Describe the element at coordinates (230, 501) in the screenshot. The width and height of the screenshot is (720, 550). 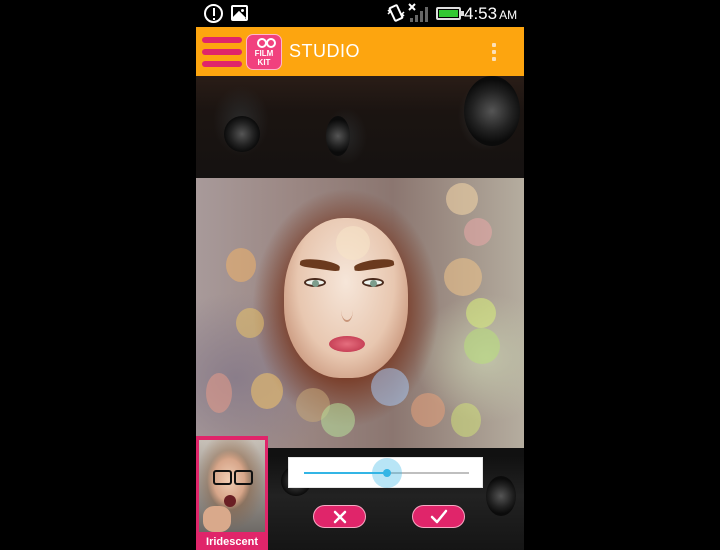
I see `mouth` at that location.